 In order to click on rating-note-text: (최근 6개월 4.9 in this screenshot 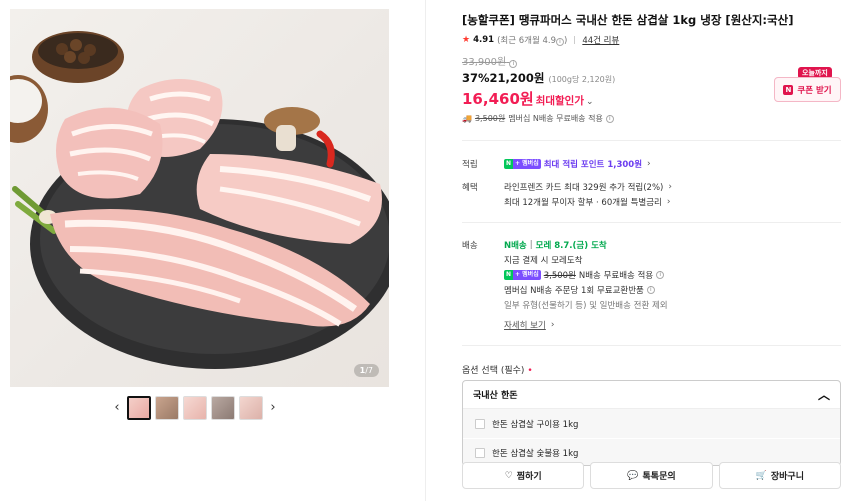, I will do `click(526, 41)`.